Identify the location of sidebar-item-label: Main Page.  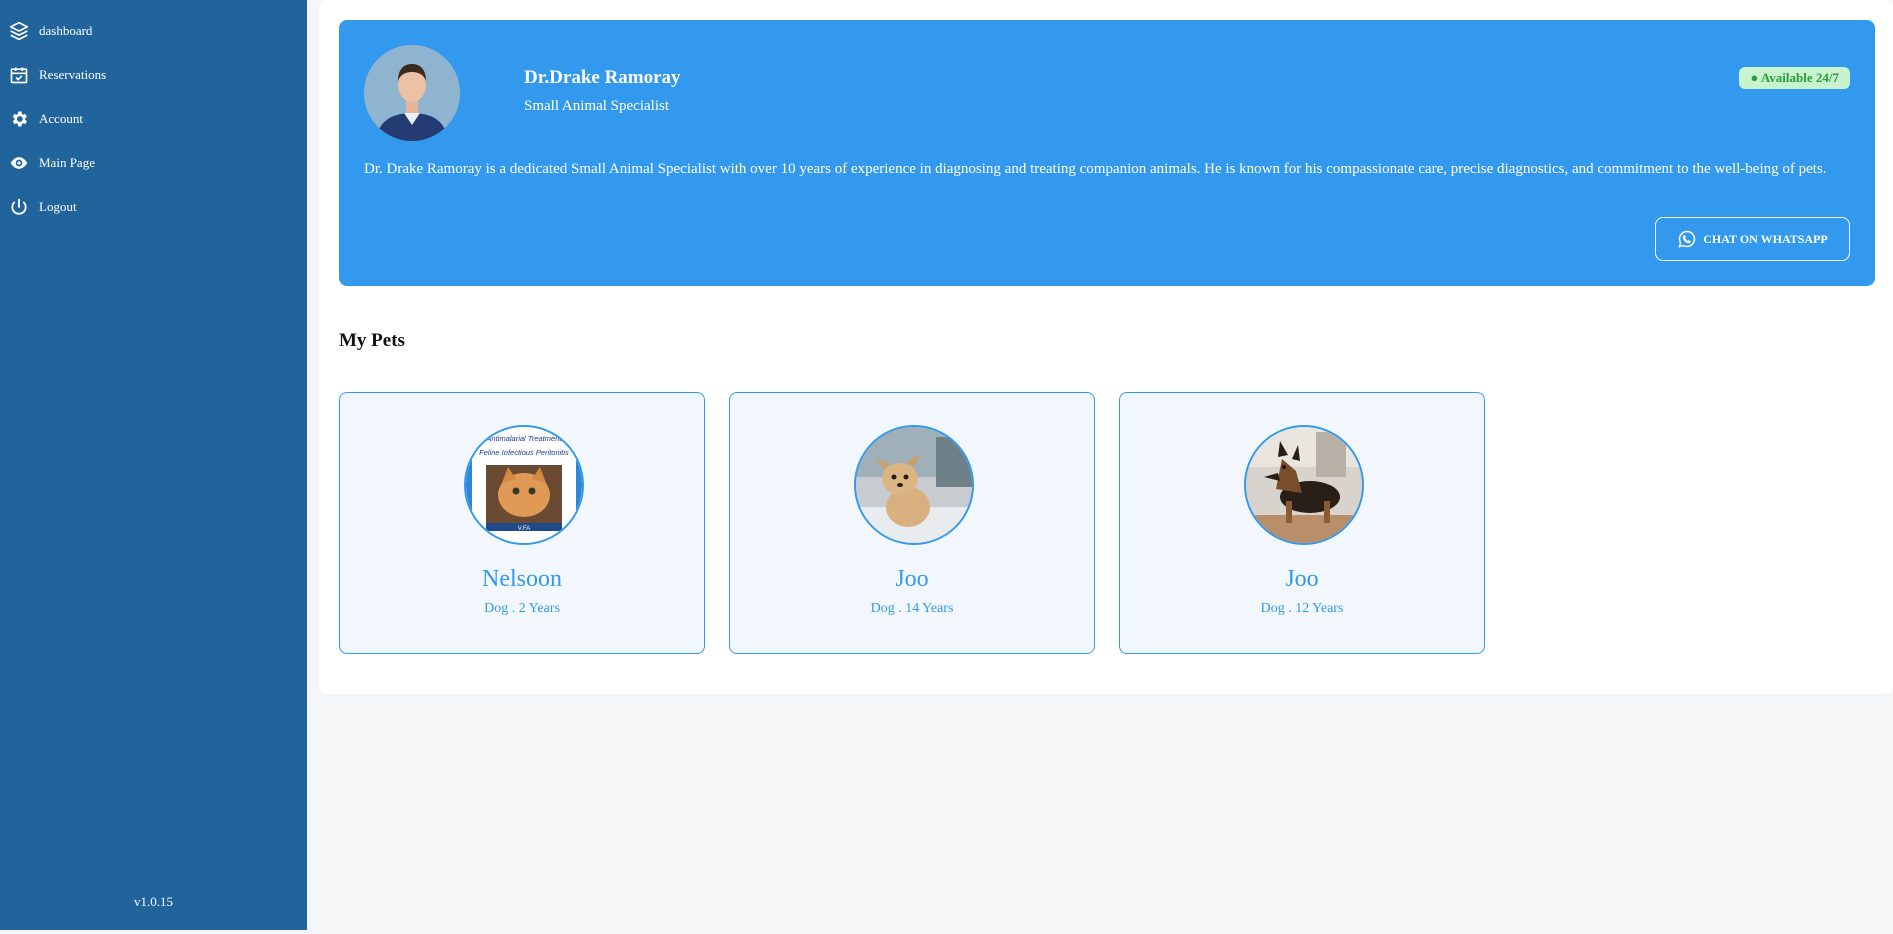
(67, 162).